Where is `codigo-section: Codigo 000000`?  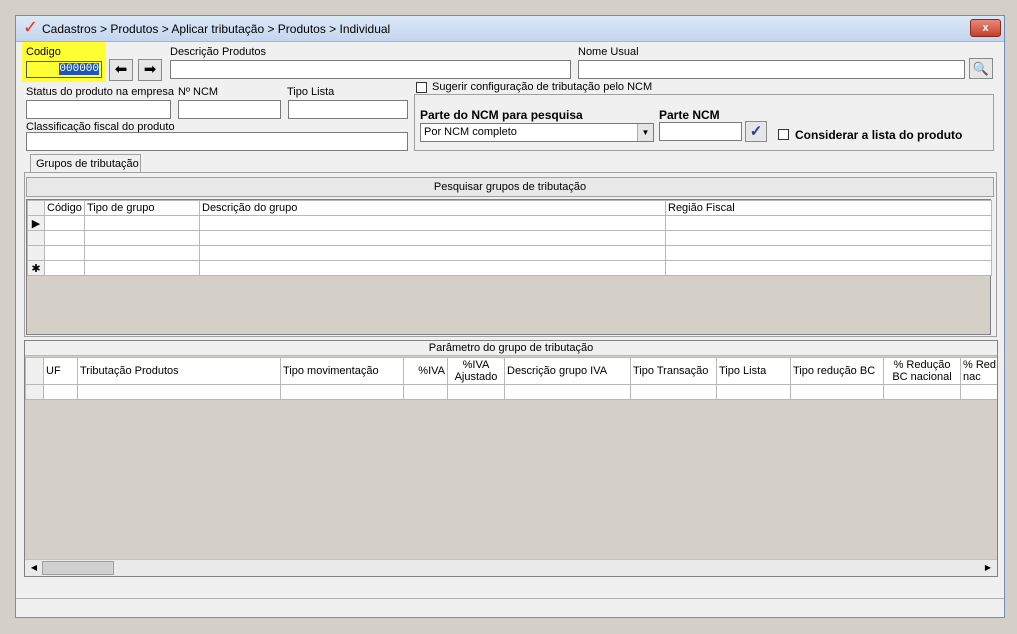 codigo-section: Codigo 000000 is located at coordinates (64, 62).